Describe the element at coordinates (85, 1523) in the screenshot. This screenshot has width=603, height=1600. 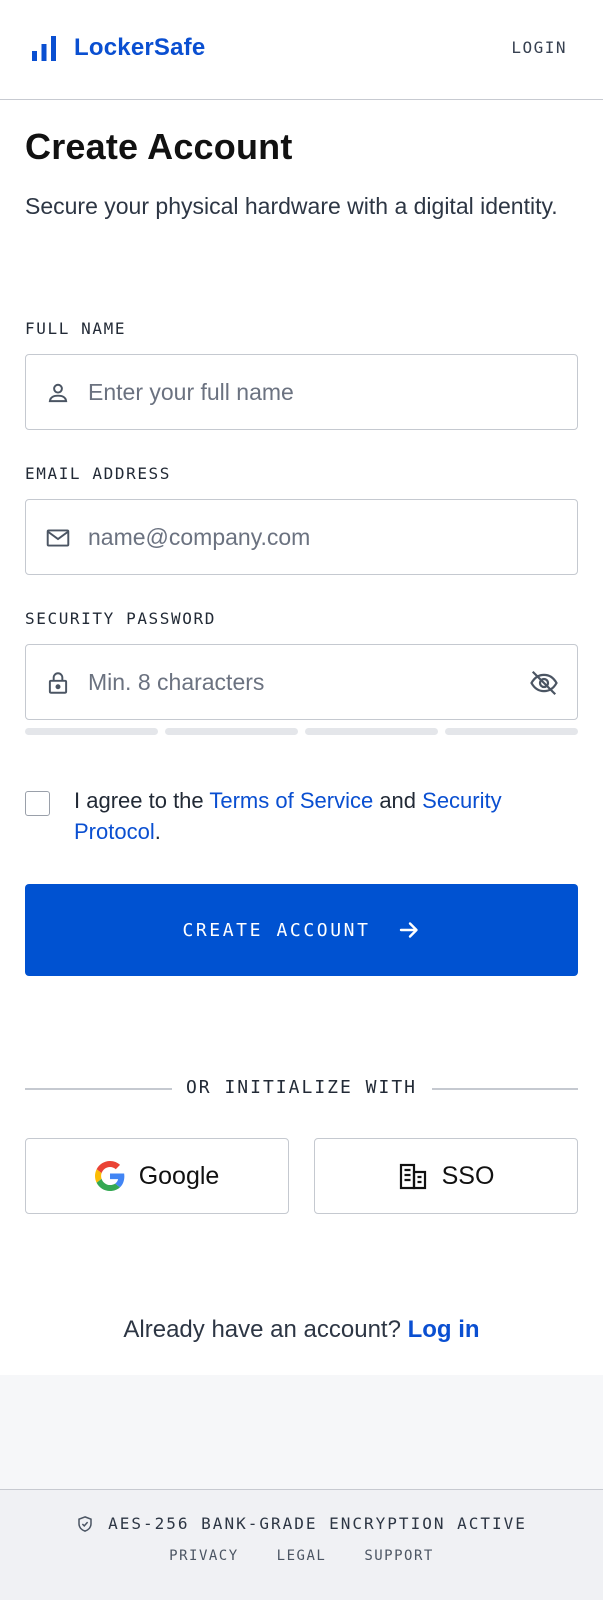
I see `shield-check-icon` at that location.